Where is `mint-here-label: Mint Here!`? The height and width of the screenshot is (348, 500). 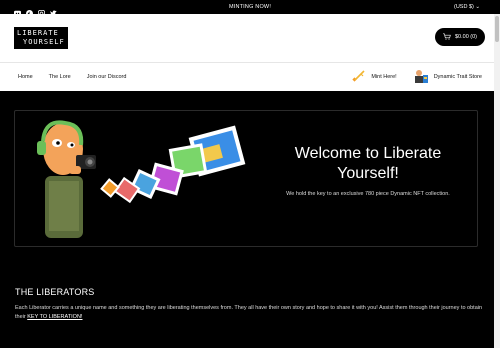
mint-here-label: Mint Here! is located at coordinates (384, 77).